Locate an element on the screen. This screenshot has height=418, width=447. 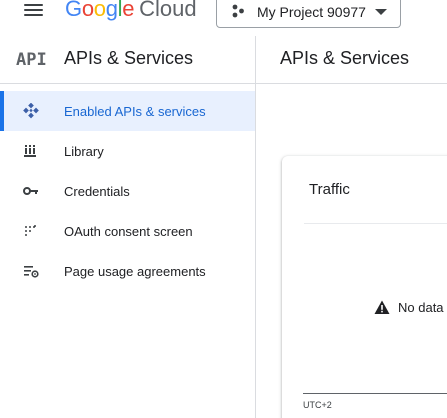
sidebar-item-library: Library is located at coordinates (127, 151).